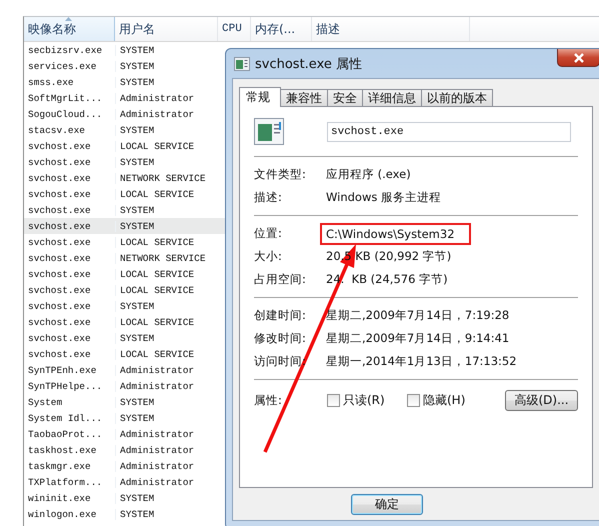 The width and height of the screenshot is (599, 526). Describe the element at coordinates (268, 233) in the screenshot. I see `property-label: 位置:` at that location.